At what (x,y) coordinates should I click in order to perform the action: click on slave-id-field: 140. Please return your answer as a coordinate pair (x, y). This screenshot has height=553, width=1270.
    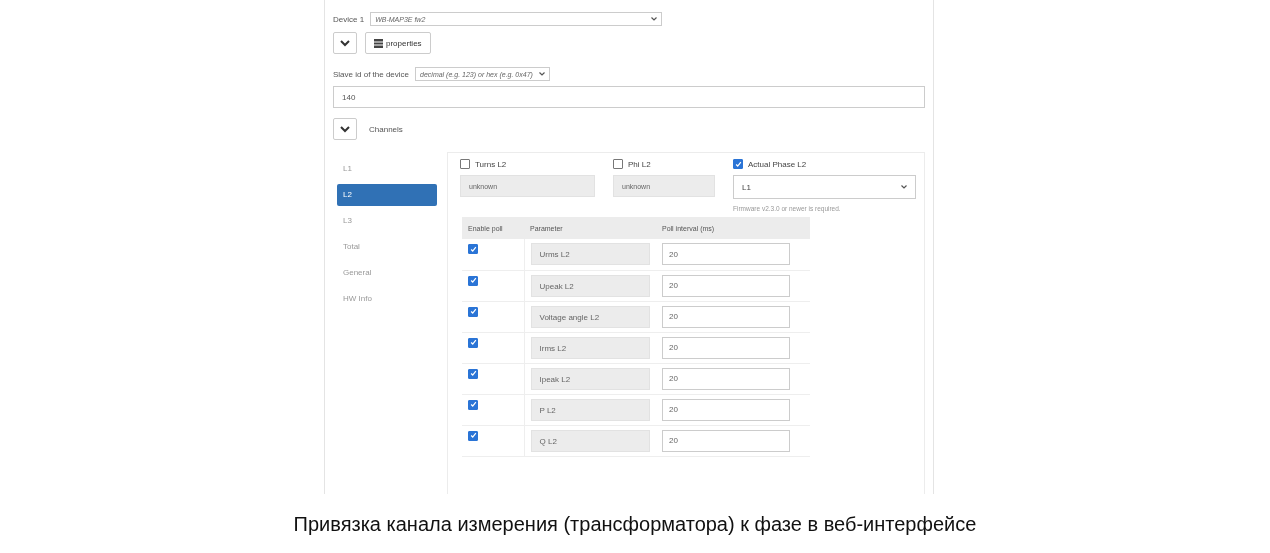
    Looking at the image, I should click on (629, 97).